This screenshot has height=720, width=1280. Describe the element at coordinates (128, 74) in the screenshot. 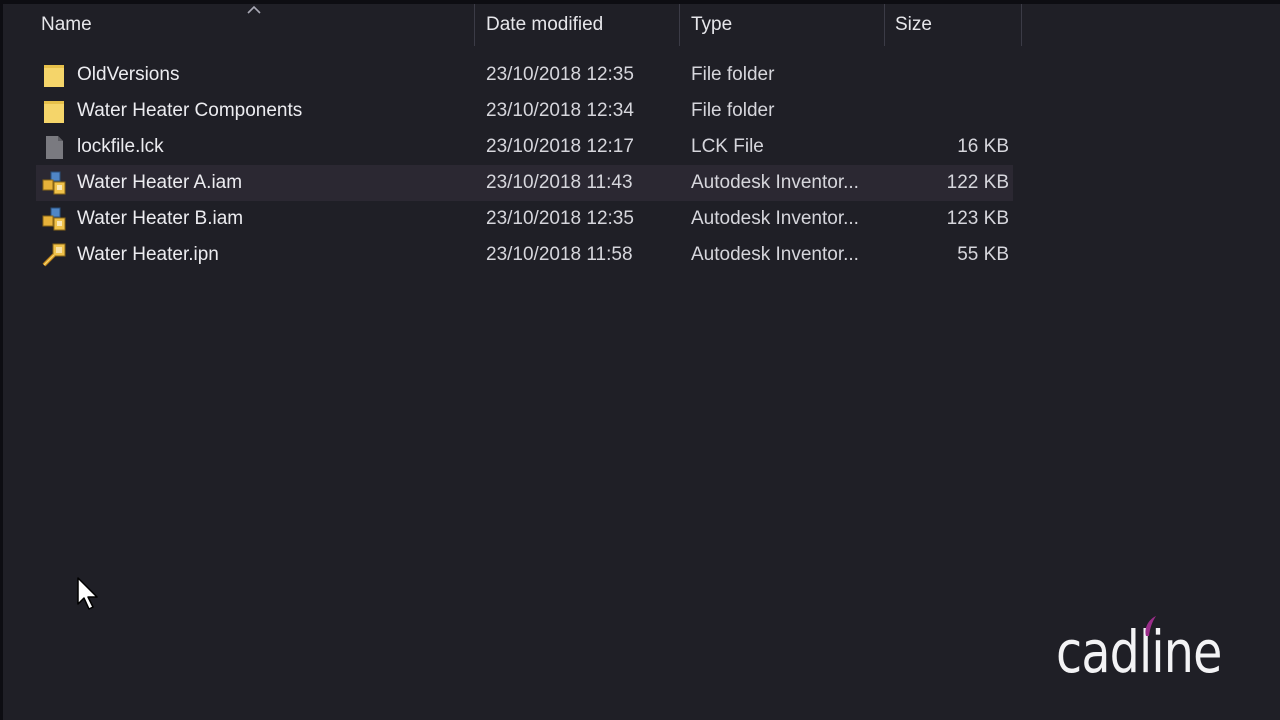

I see `file-name: OldVersions` at that location.